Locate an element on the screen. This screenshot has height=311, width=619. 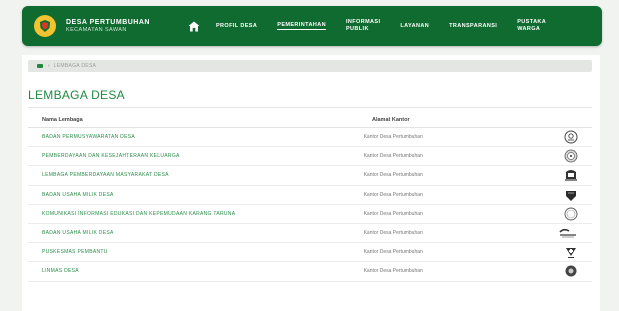
bumdes-logo-icon is located at coordinates (567, 233).